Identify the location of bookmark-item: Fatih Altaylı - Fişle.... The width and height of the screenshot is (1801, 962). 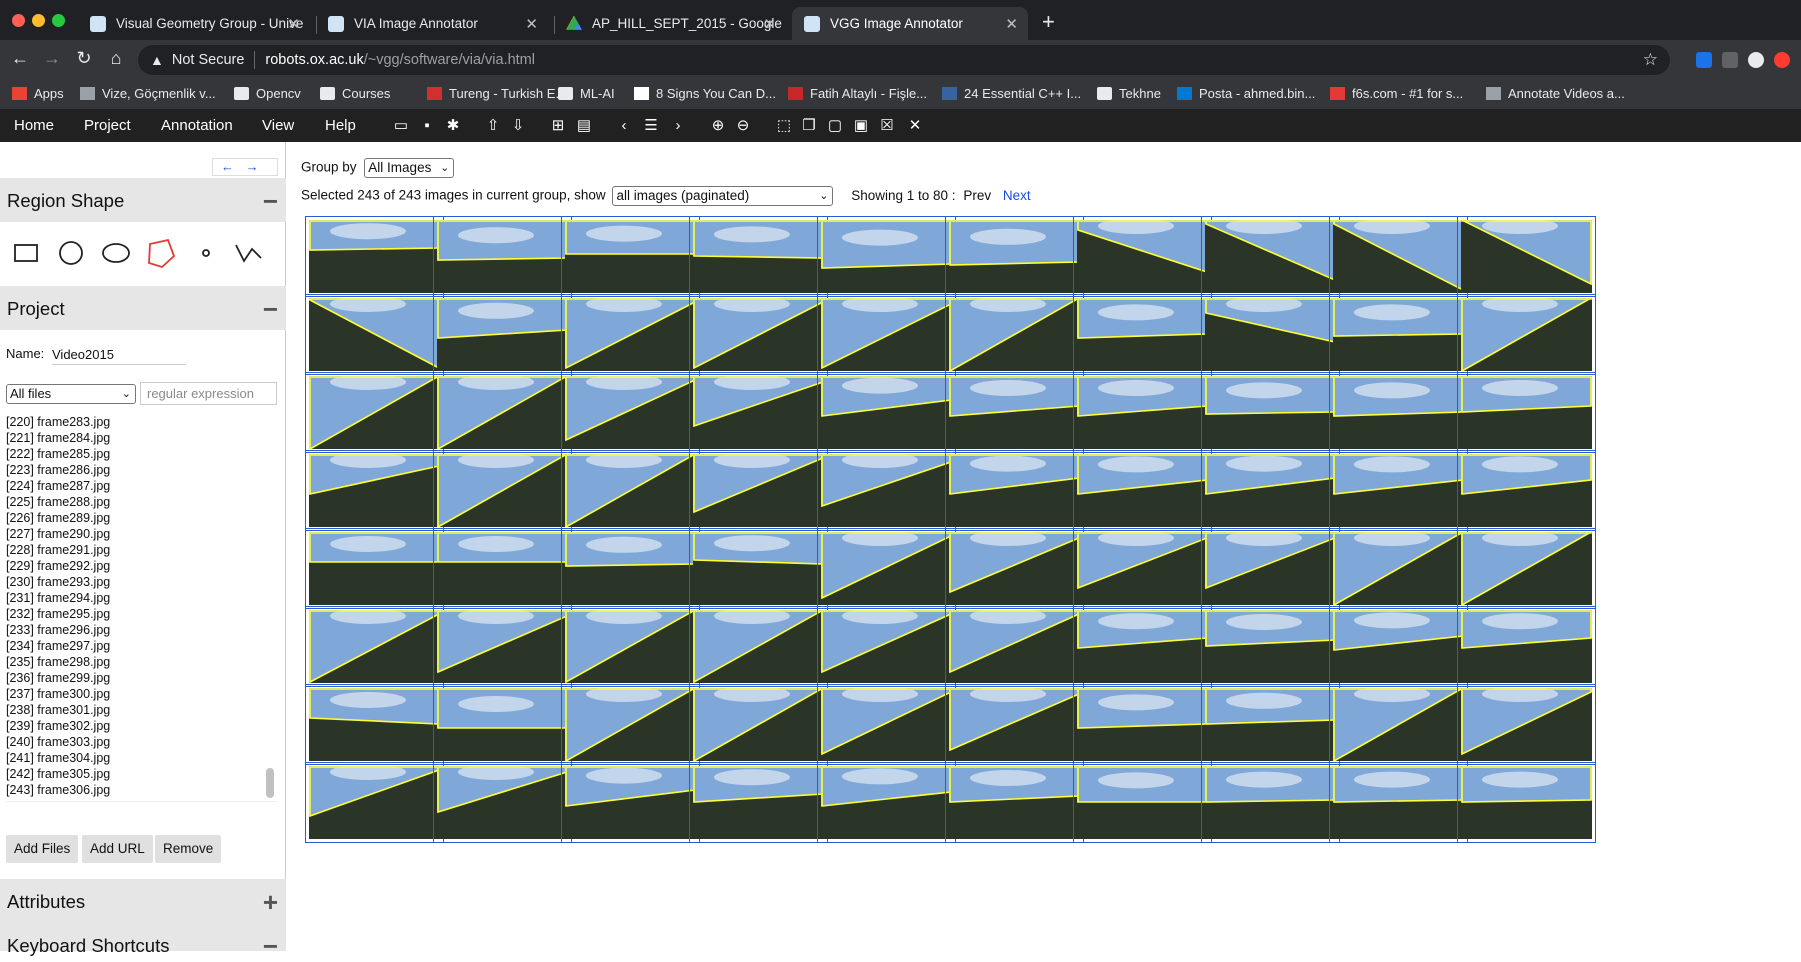
(857, 93).